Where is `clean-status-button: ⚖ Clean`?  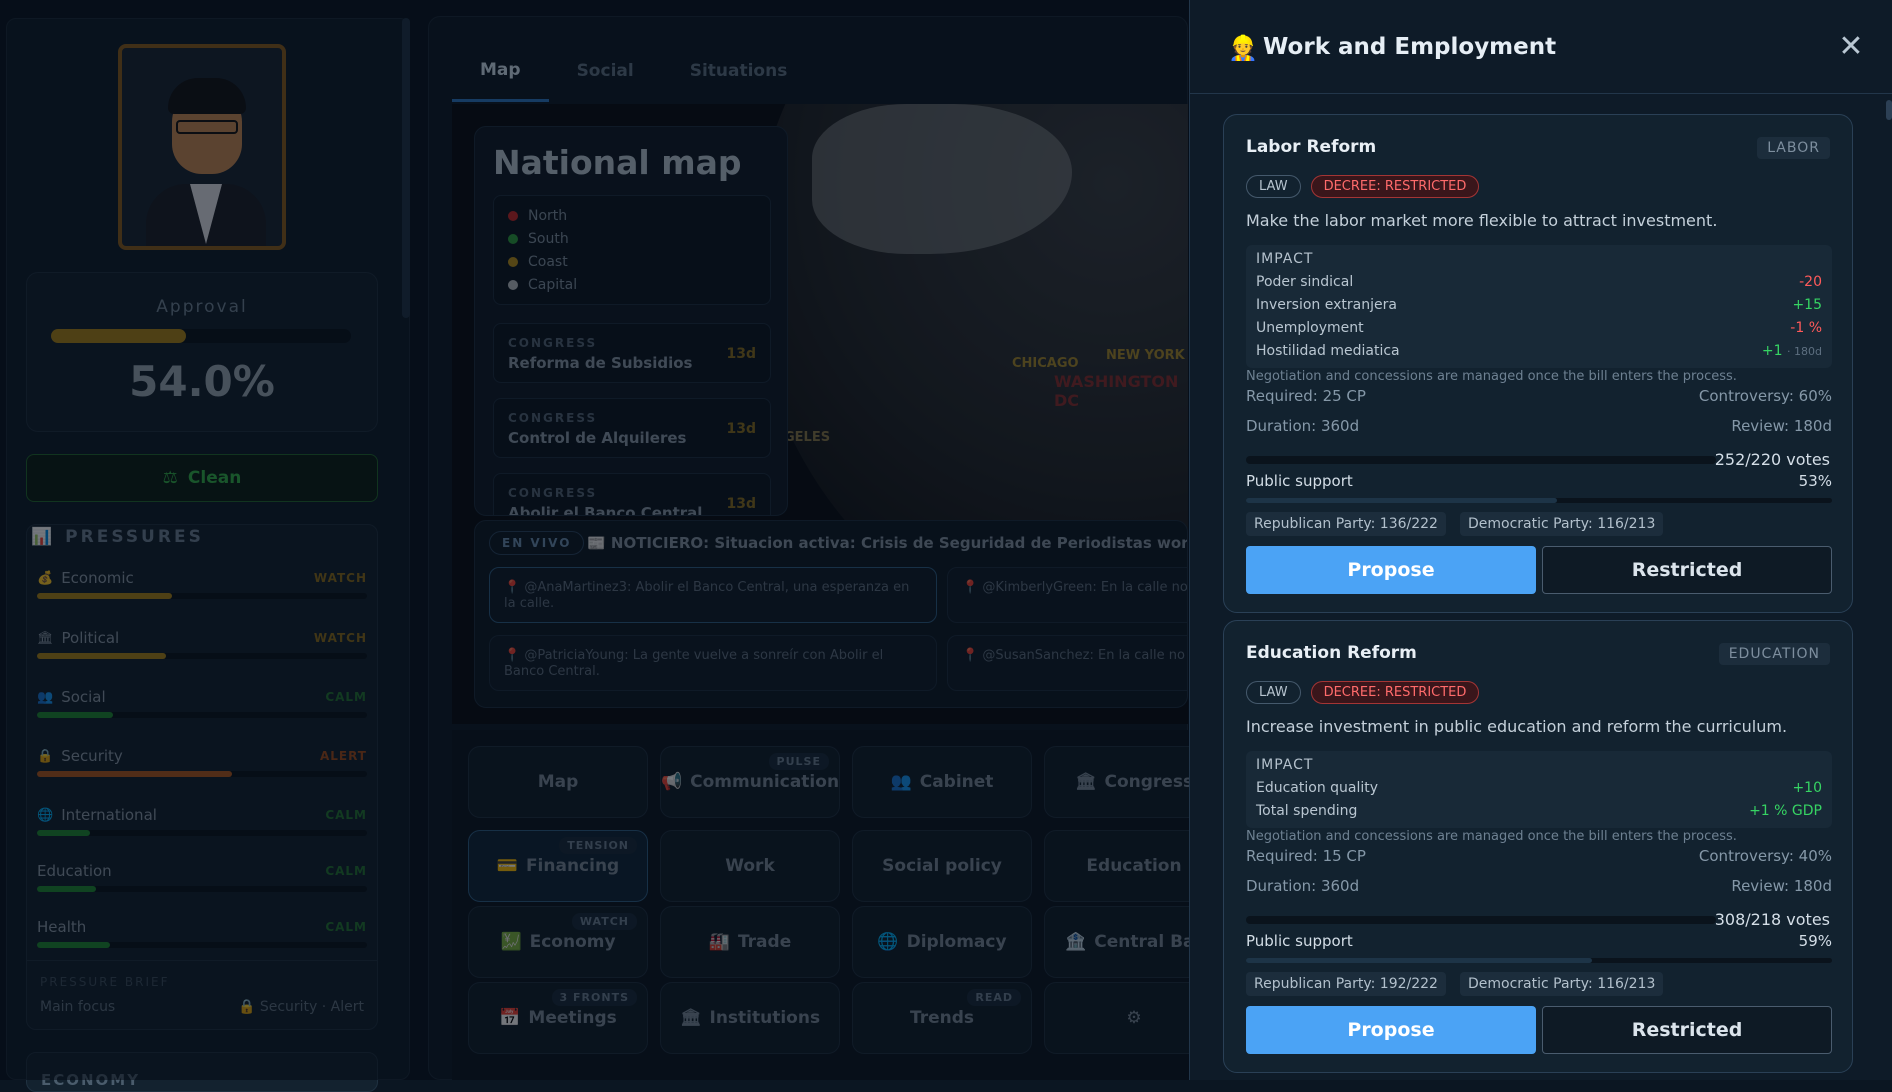
clean-status-button: ⚖ Clean is located at coordinates (202, 478).